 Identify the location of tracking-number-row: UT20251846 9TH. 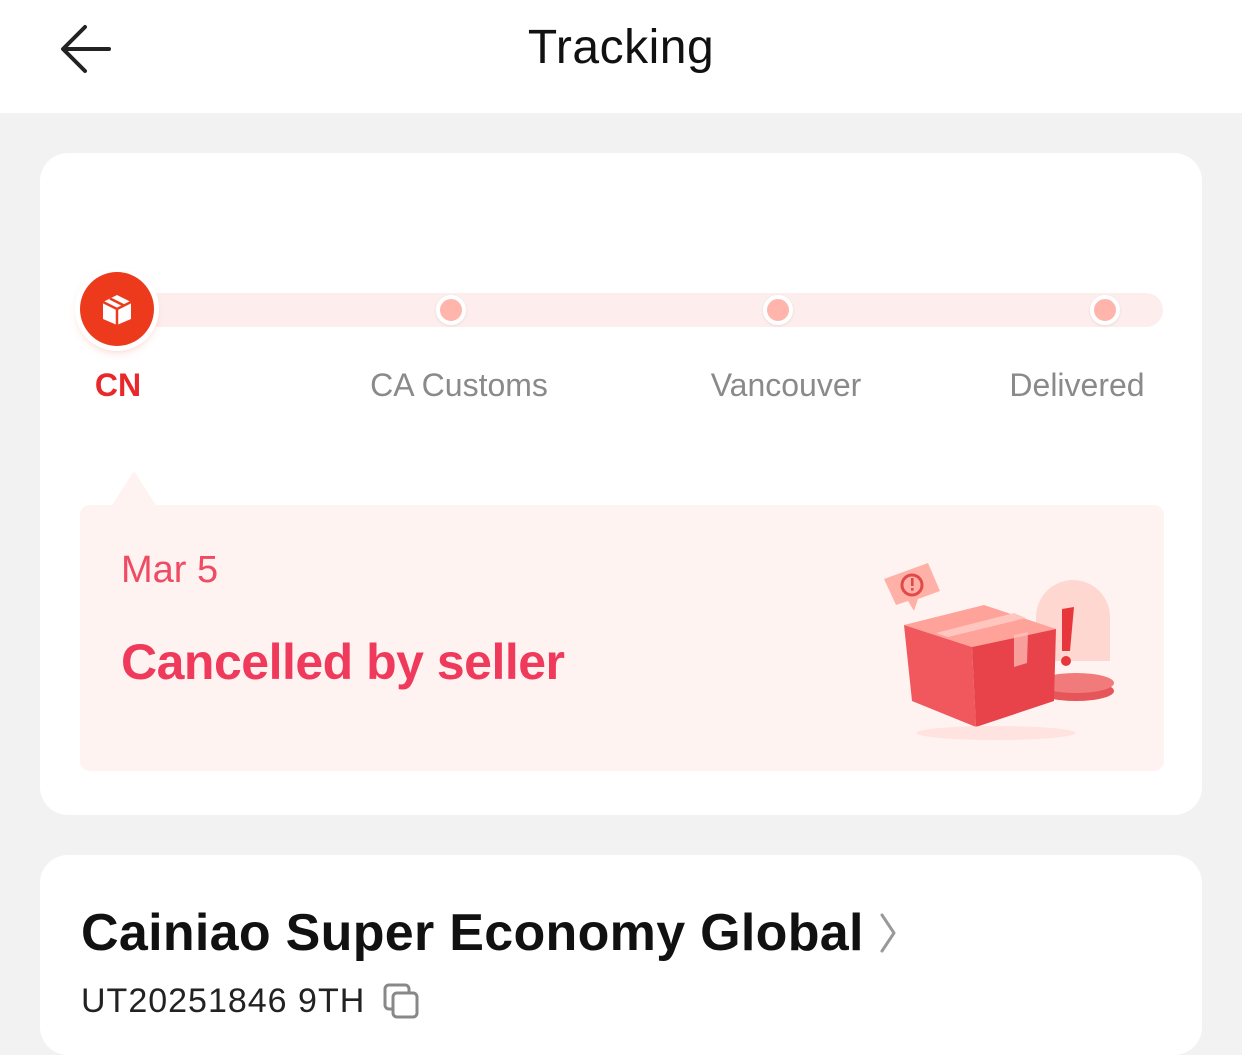
(251, 1001).